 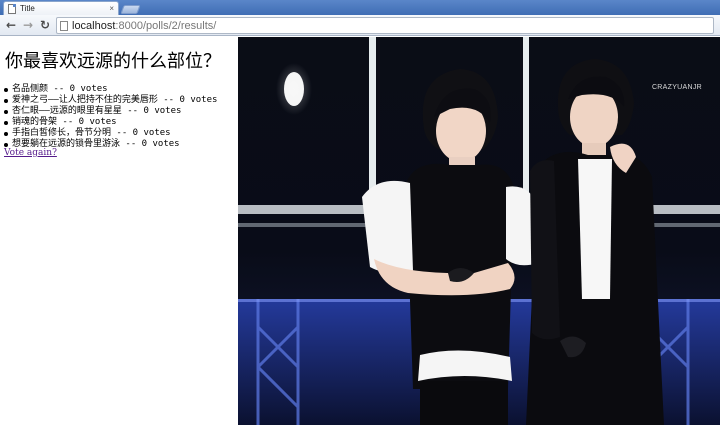 I want to click on tab-title: Title ×, so click(x=61, y=8).